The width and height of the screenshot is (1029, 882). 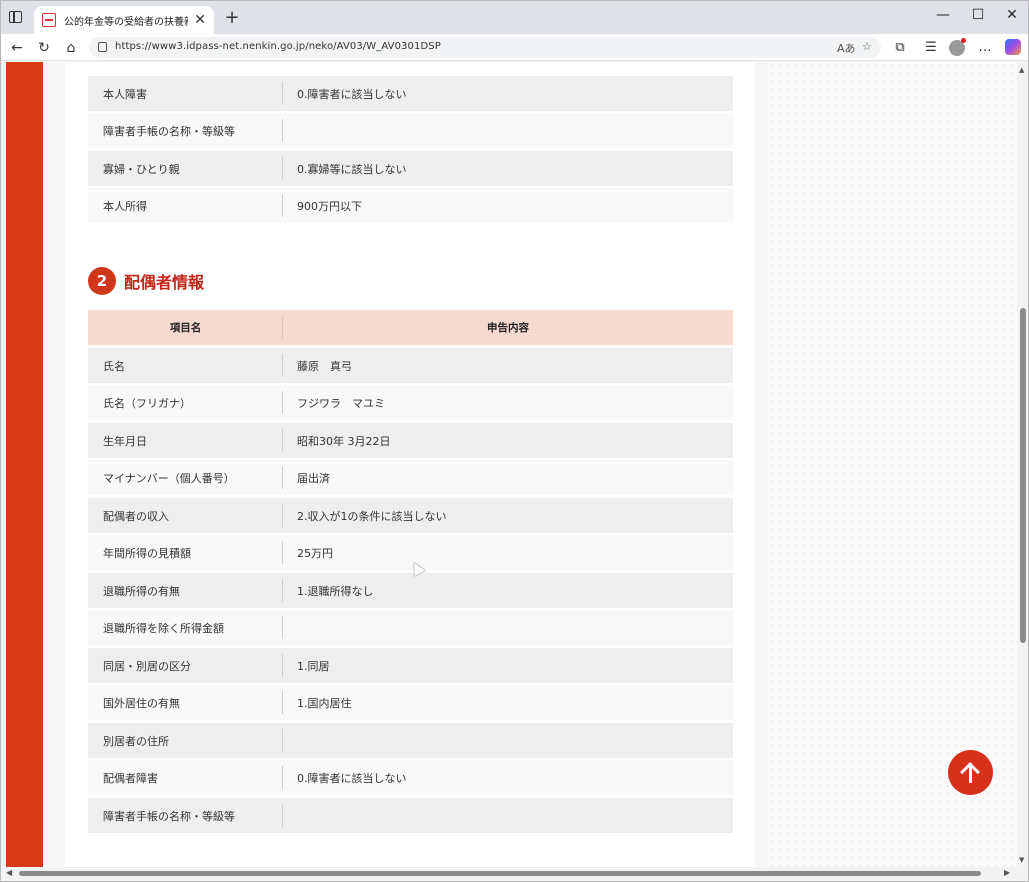 What do you see at coordinates (1021, 860) in the screenshot?
I see `scroll-down-icon: ▼` at bounding box center [1021, 860].